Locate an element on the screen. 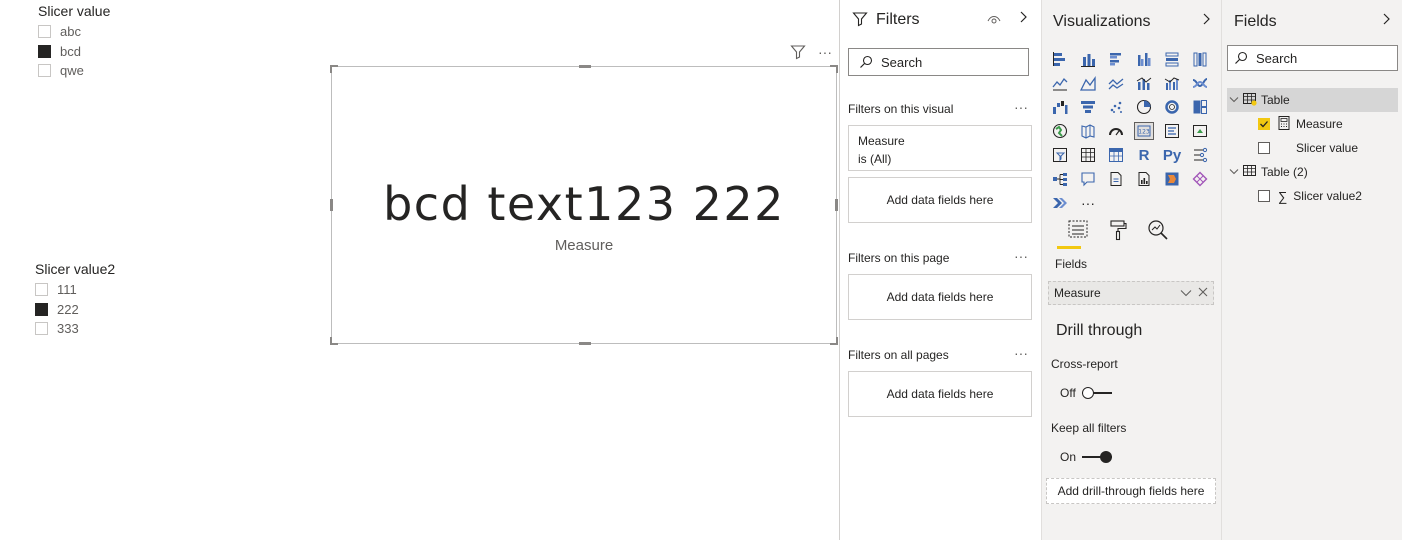 The image size is (1402, 540). smart-narrative-icon is located at coordinates (1116, 179).